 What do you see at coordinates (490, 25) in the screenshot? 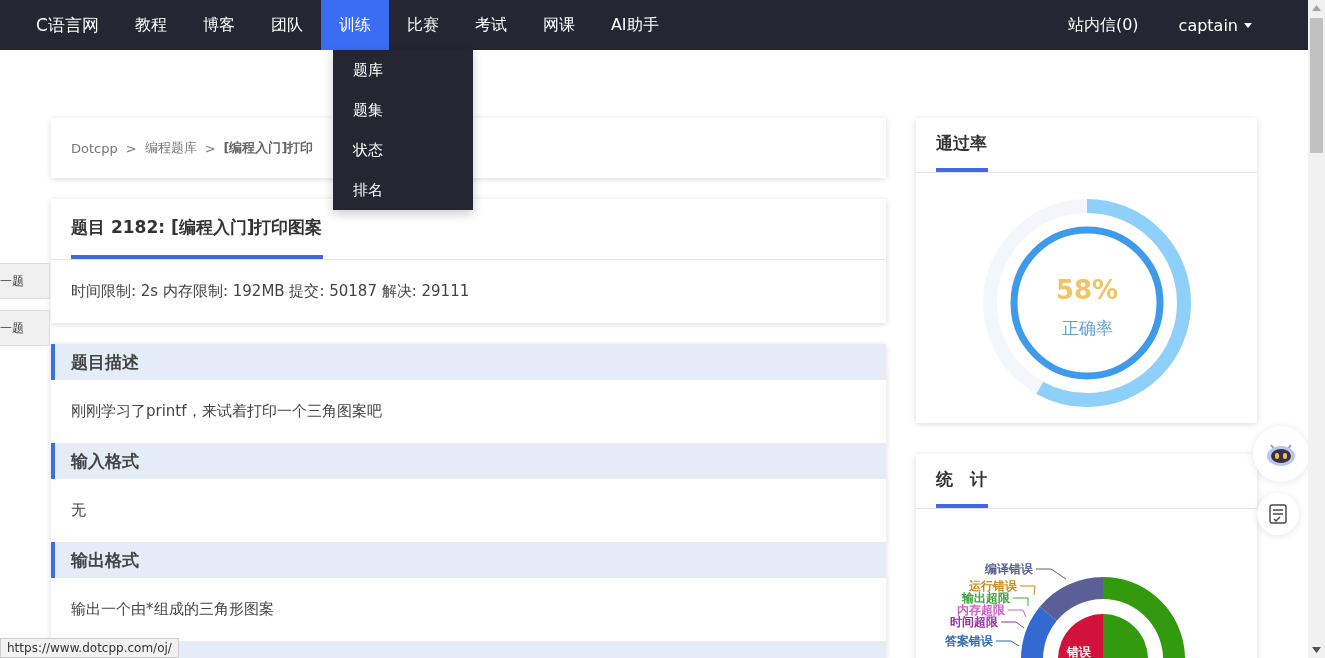
I see `nav-link: 考试` at bounding box center [490, 25].